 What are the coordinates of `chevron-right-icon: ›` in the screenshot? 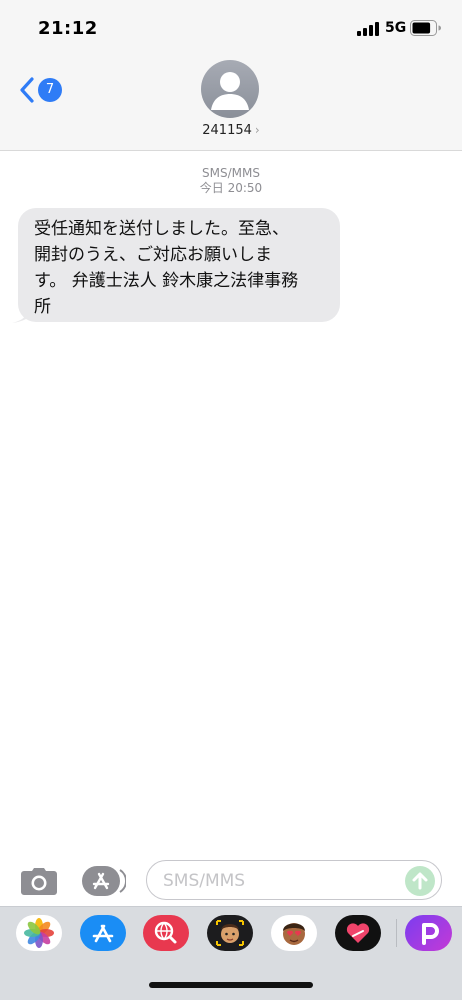 It's located at (257, 130).